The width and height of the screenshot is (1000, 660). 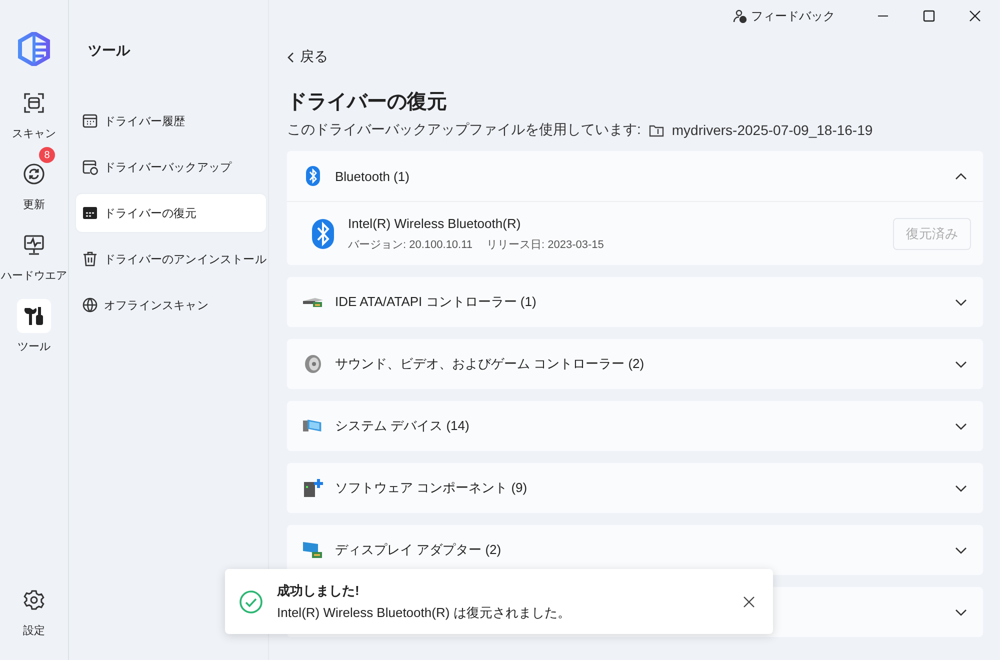 I want to click on category-card: ソフトウェア コンポーネント (9), so click(x=635, y=488).